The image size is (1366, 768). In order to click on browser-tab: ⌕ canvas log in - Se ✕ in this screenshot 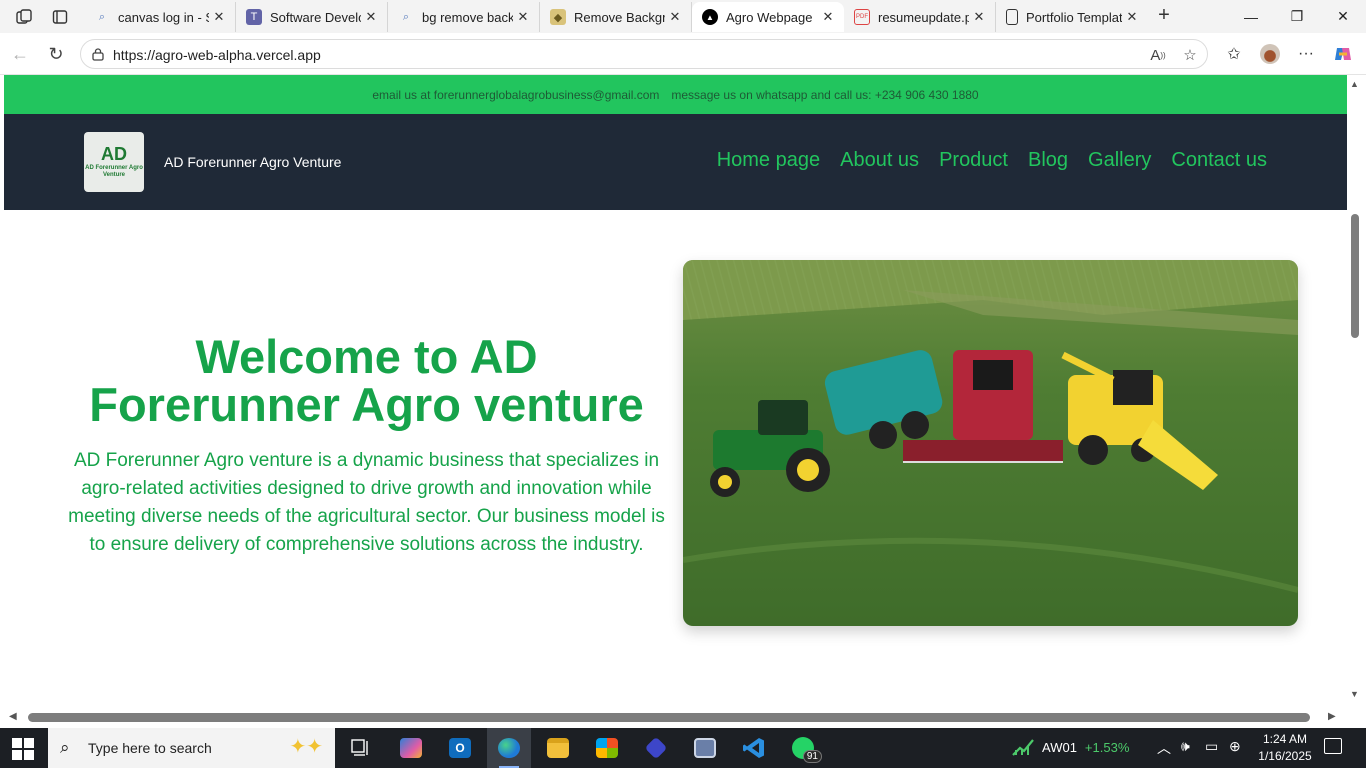, I will do `click(160, 17)`.